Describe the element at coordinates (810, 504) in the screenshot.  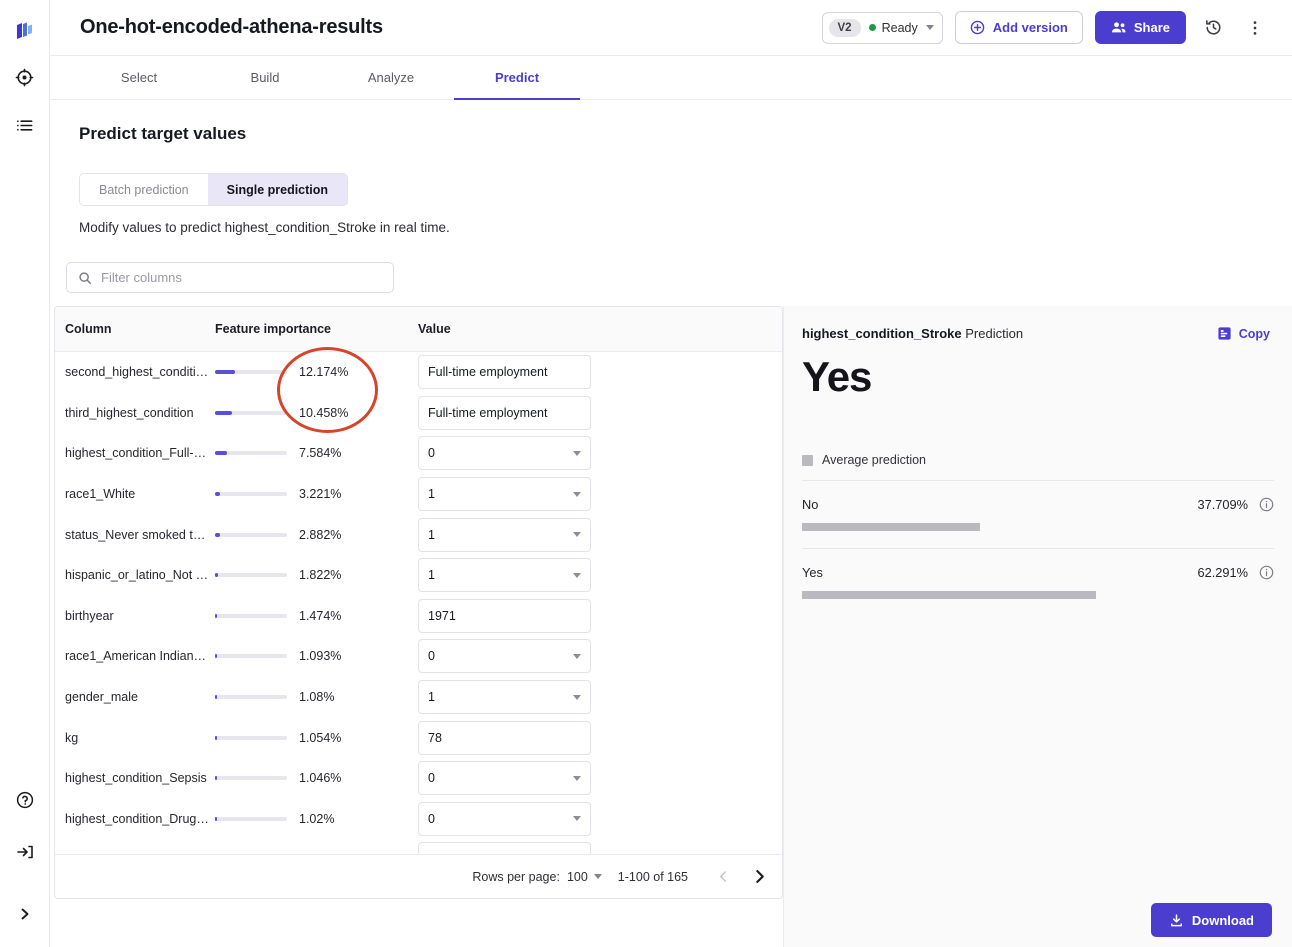
I see `prediction-class-label: No` at that location.